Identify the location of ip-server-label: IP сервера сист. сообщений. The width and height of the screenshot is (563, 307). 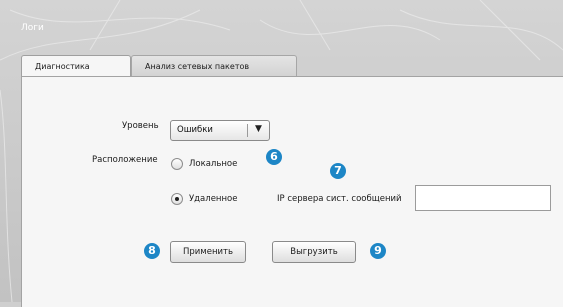
(339, 199).